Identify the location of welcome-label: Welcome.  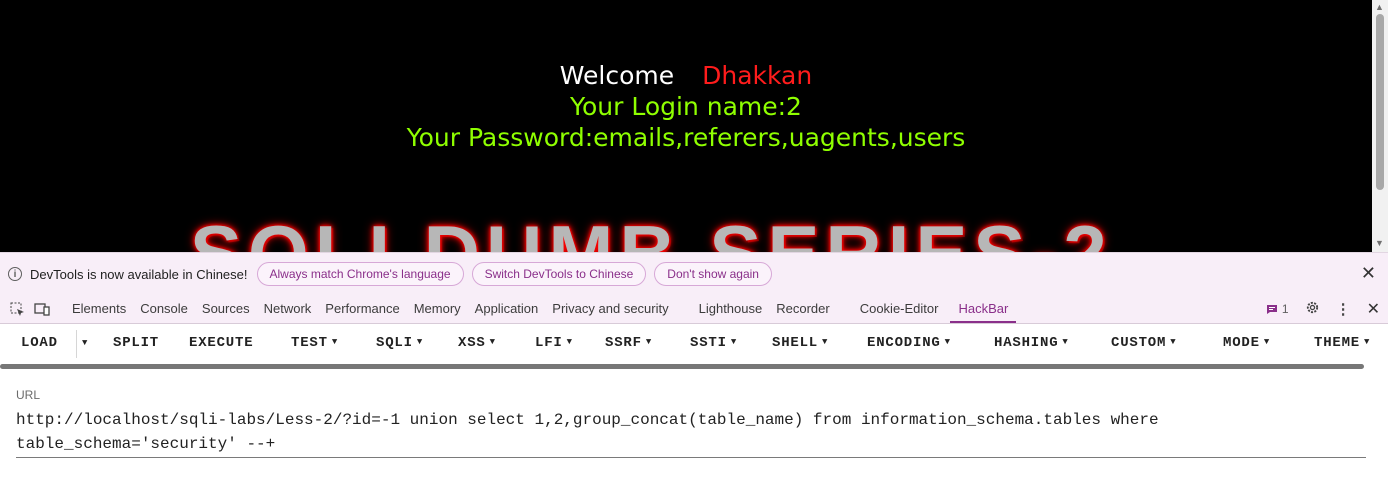
(617, 75).